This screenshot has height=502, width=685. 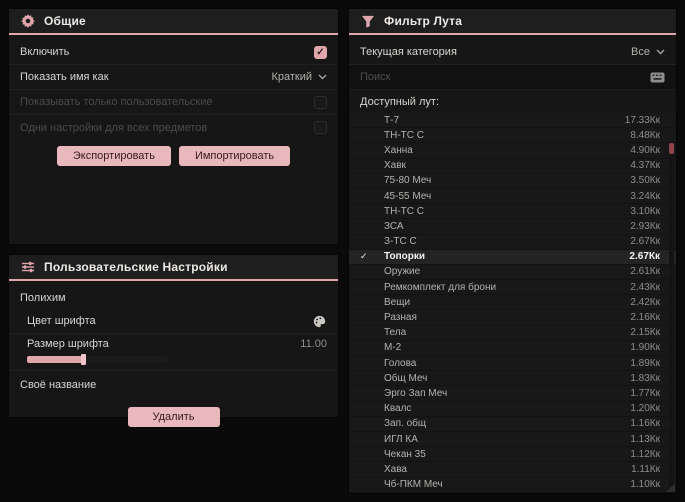 I want to click on same-settings-label: Одни настройки для всех предметов, so click(x=114, y=127).